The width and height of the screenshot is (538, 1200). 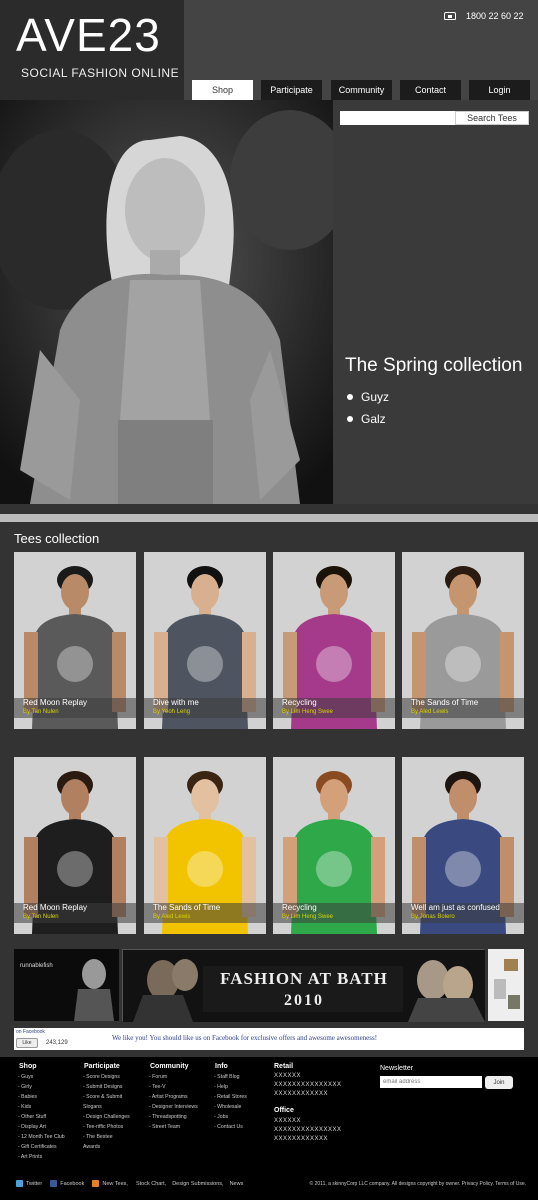 I want to click on tee-caption: Well am just as confused By Jonas Bolero, so click(x=463, y=913).